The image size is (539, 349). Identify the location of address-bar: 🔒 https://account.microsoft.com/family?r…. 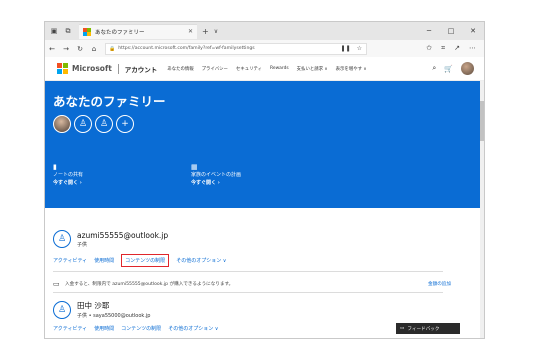
(236, 48).